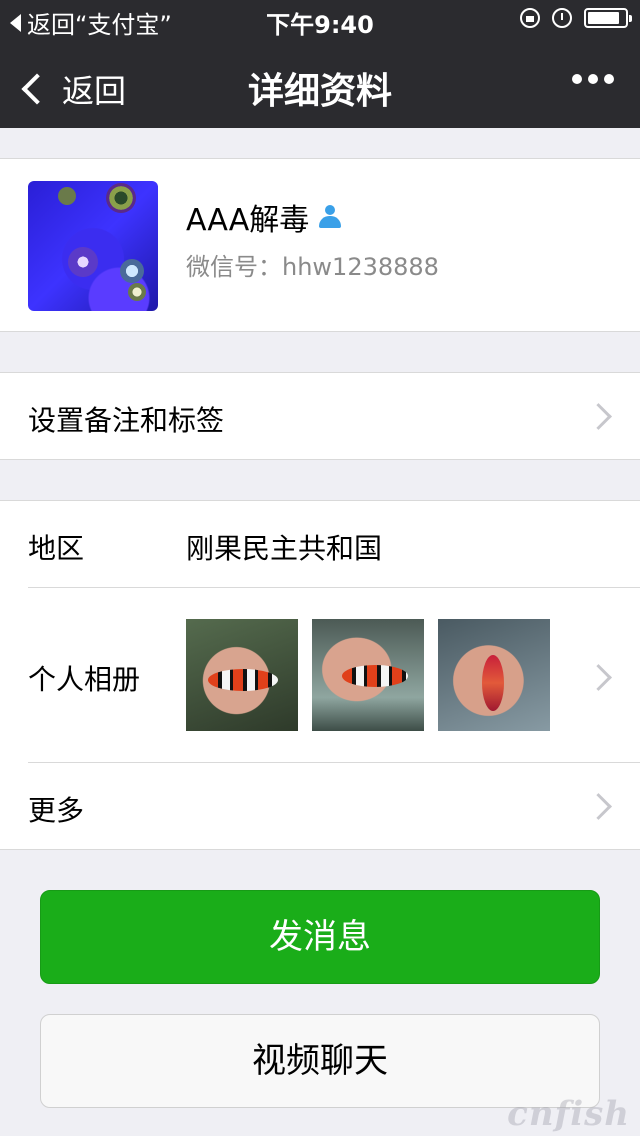  I want to click on region-label: 地区, so click(56, 548).